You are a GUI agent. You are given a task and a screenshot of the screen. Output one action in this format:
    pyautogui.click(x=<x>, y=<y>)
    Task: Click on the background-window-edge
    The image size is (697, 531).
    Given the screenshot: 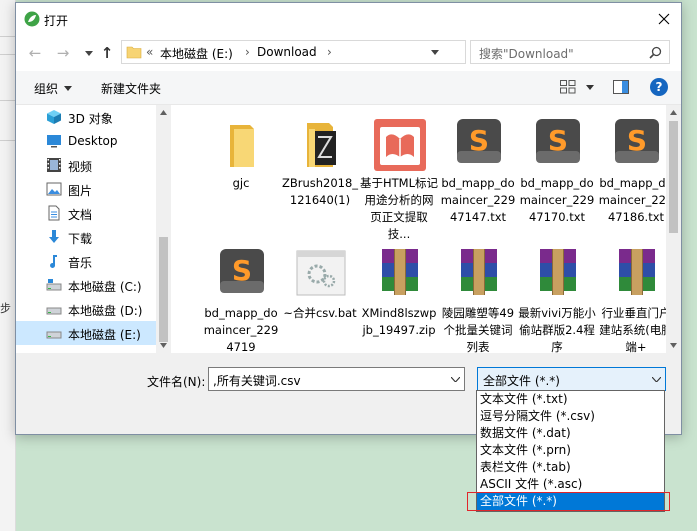 What is the action you would take?
    pyautogui.click(x=8, y=265)
    